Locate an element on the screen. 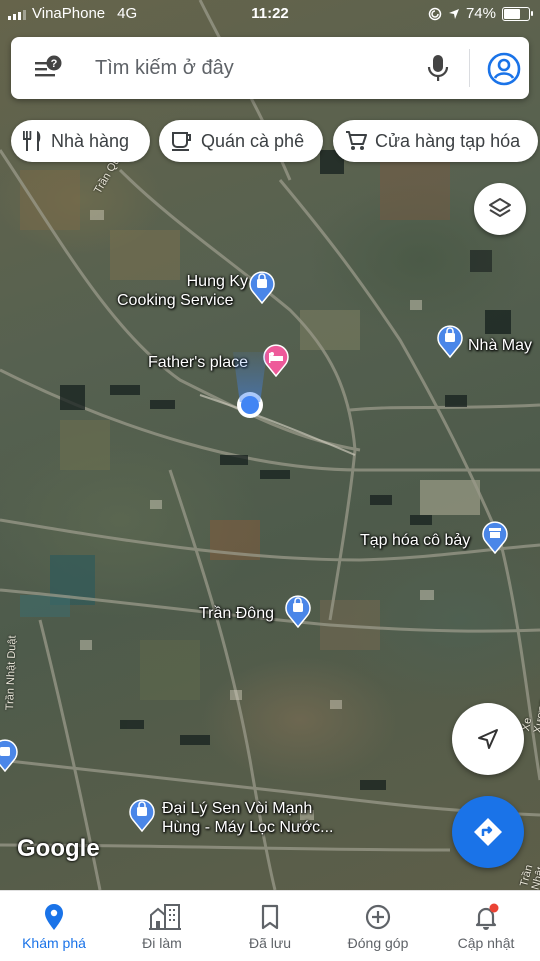 The width and height of the screenshot is (540, 961). notification-badge is located at coordinates (494, 908).